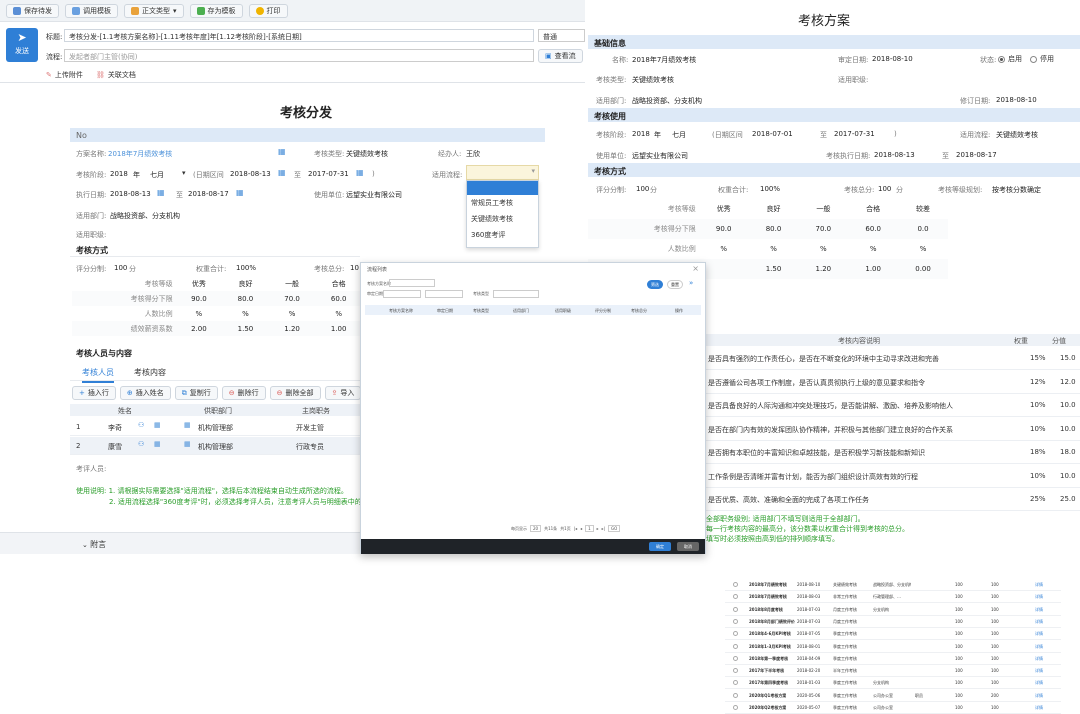 Image resolution: width=1080 pixels, height=714 pixels. I want to click on page-input: 1, so click(589, 528).